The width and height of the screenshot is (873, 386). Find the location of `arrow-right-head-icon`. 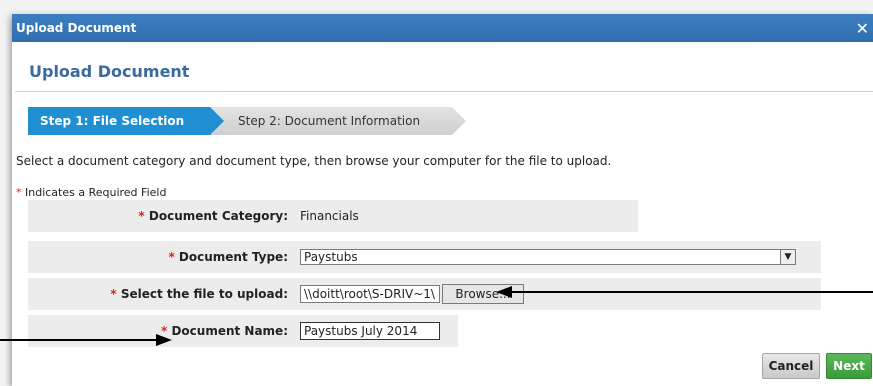

arrow-right-head-icon is located at coordinates (164, 340).